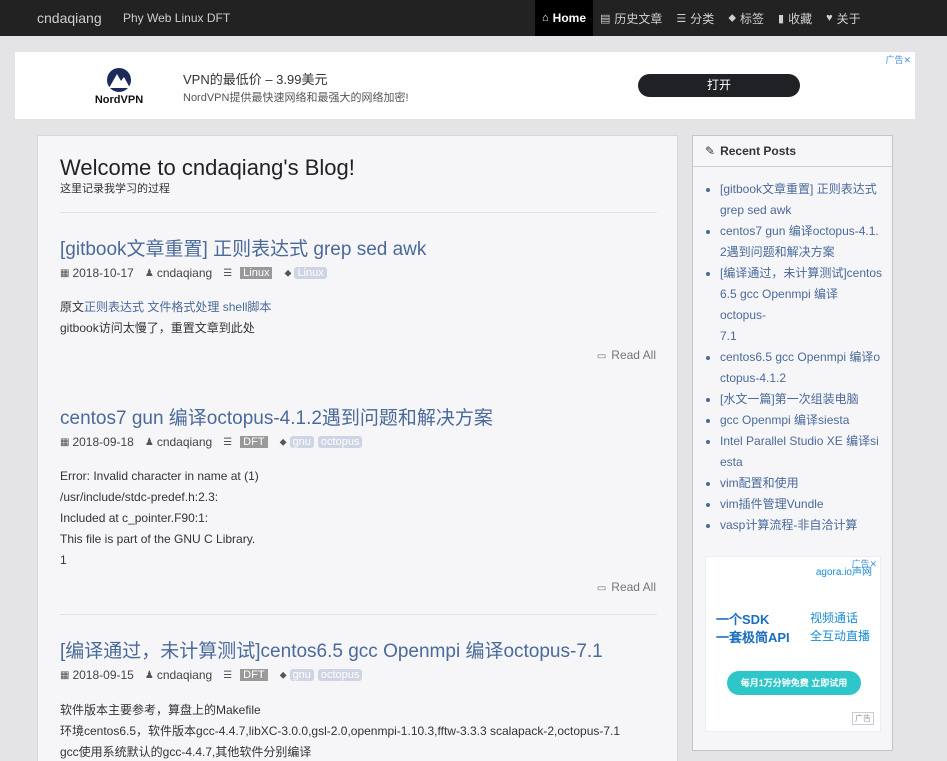 The height and width of the screenshot is (761, 947). Describe the element at coordinates (789, 525) in the screenshot. I see `recent-post-label: vasp计算流程-非自洽计算` at that location.